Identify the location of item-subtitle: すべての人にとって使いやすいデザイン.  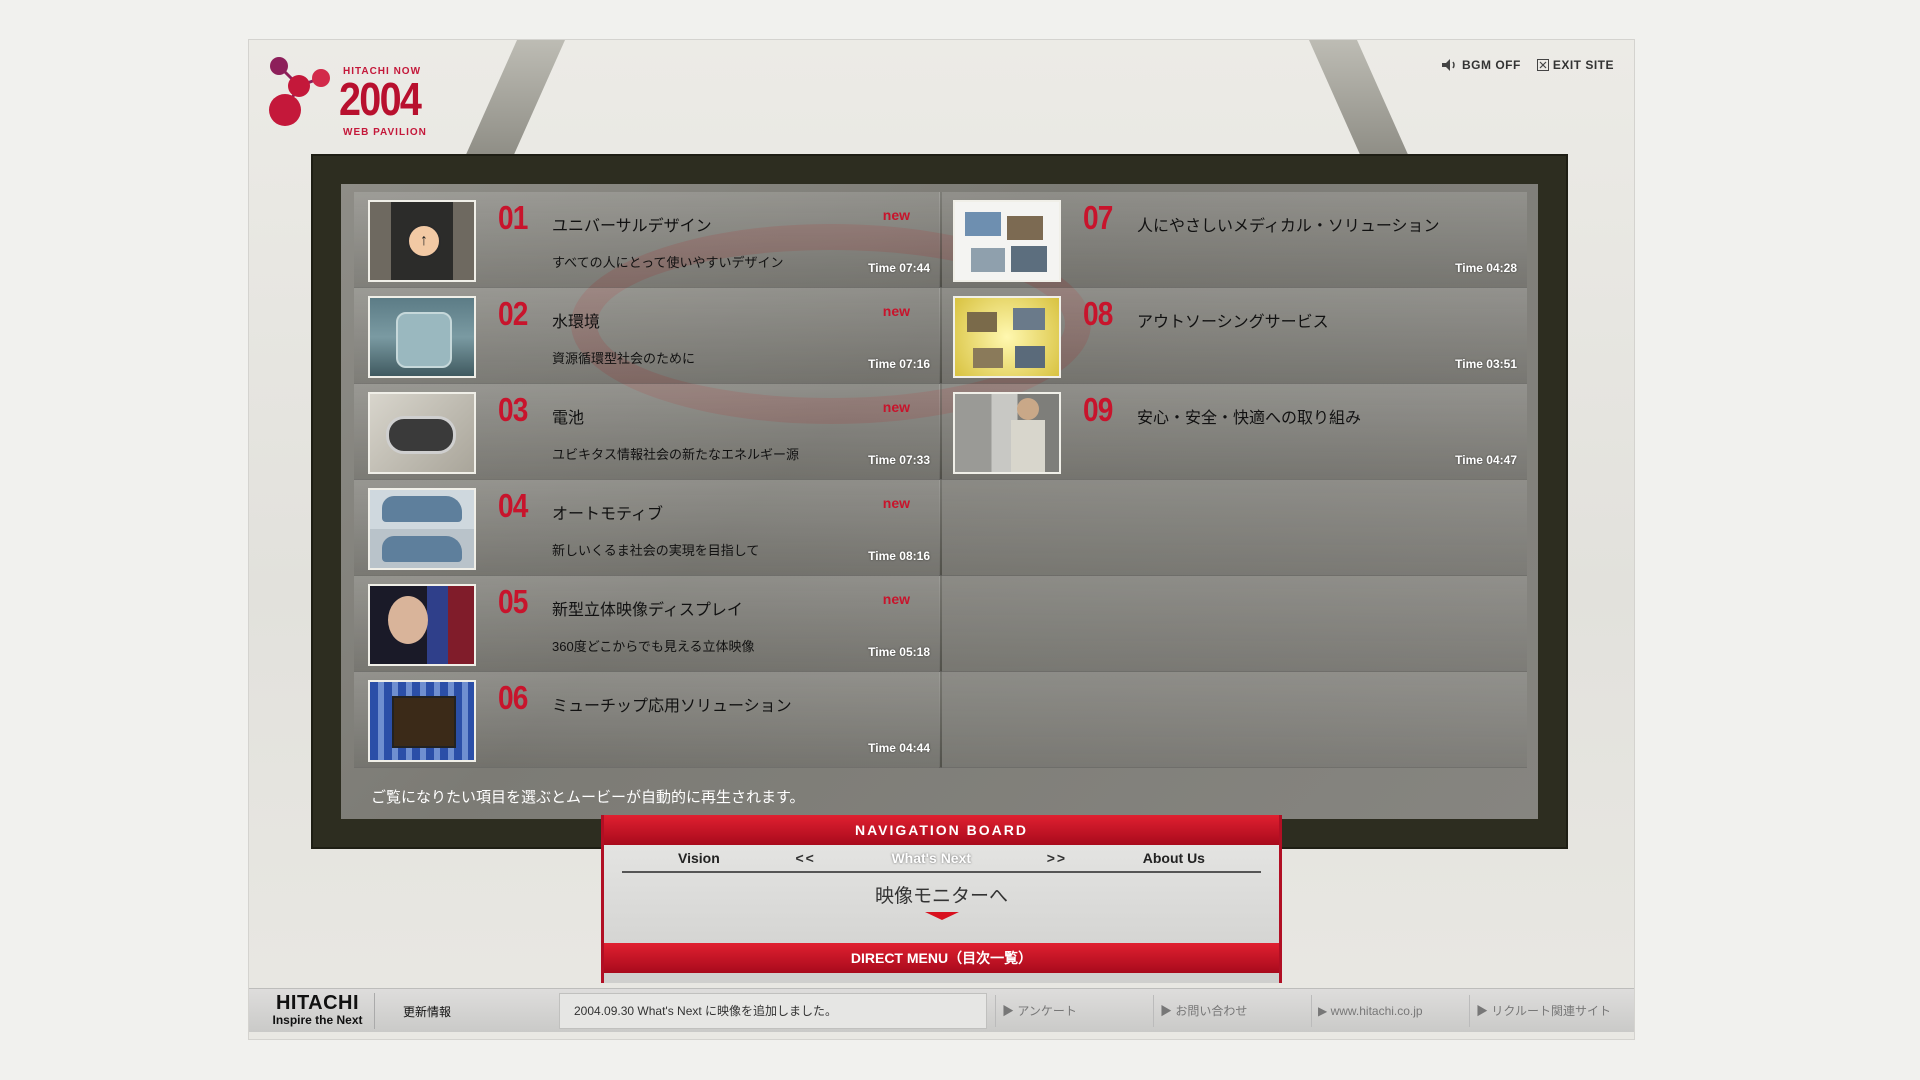
(668, 262).